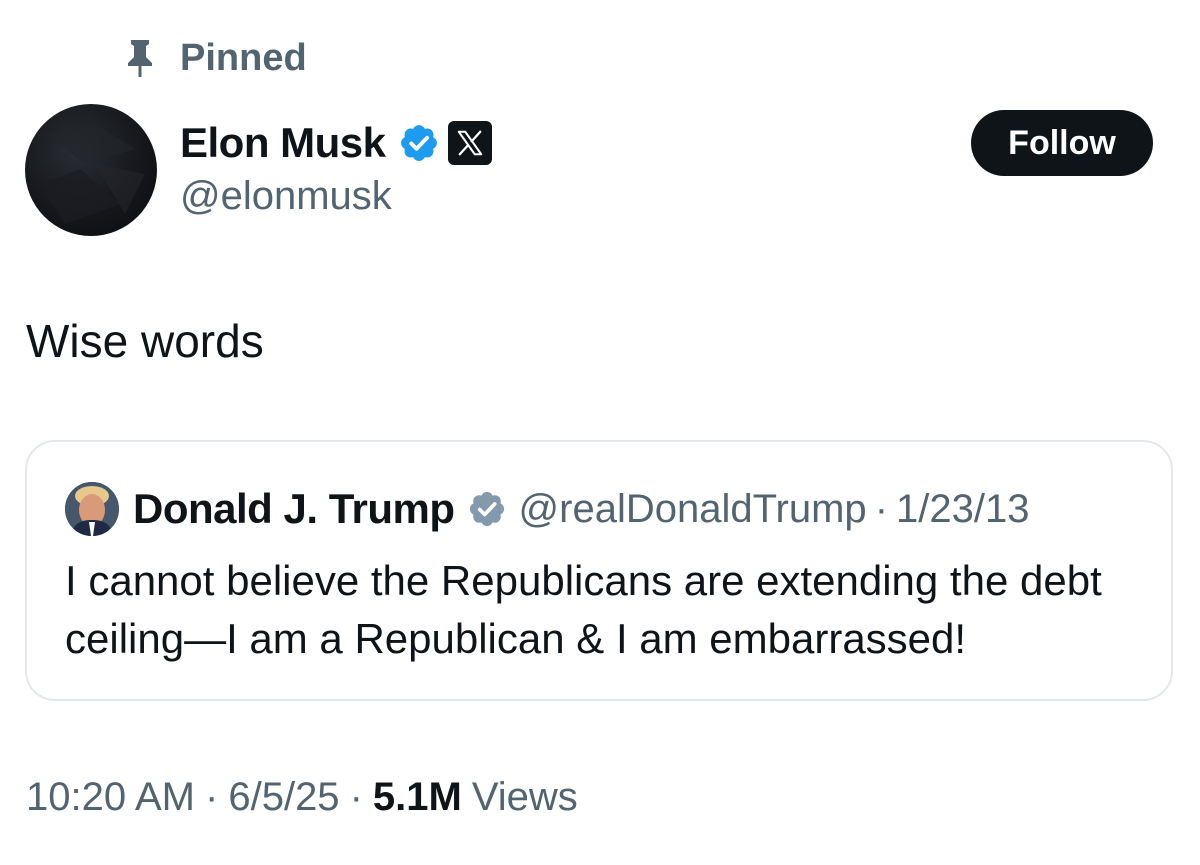 This screenshot has width=1200, height=865. Describe the element at coordinates (1062, 143) in the screenshot. I see `follow-button: Follow` at that location.